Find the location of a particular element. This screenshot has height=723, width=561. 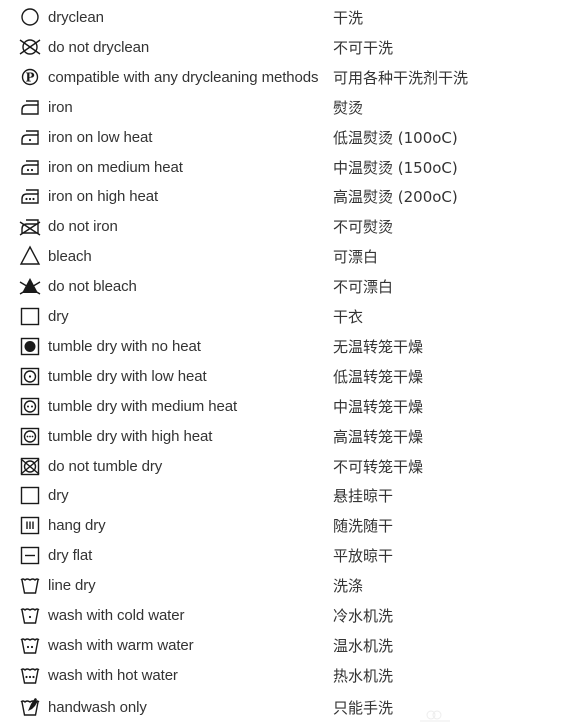

symbol-row: do not dryclean 不可干洗 is located at coordinates (280, 48).